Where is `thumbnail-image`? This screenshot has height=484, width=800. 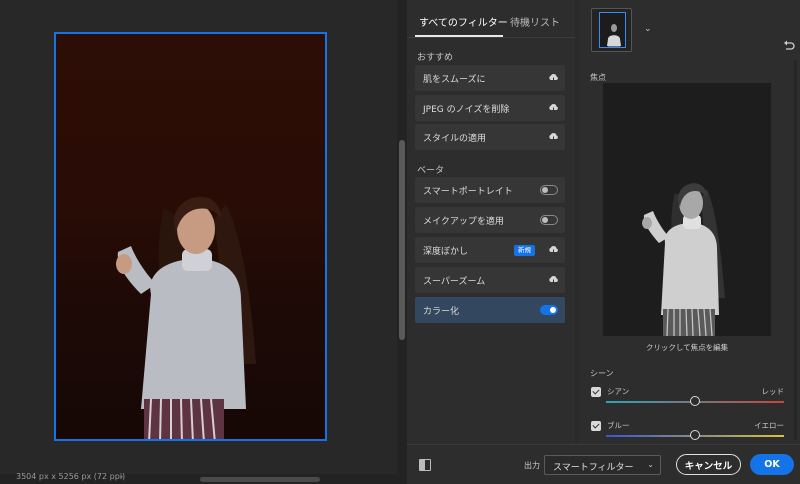
thumbnail-image is located at coordinates (612, 30).